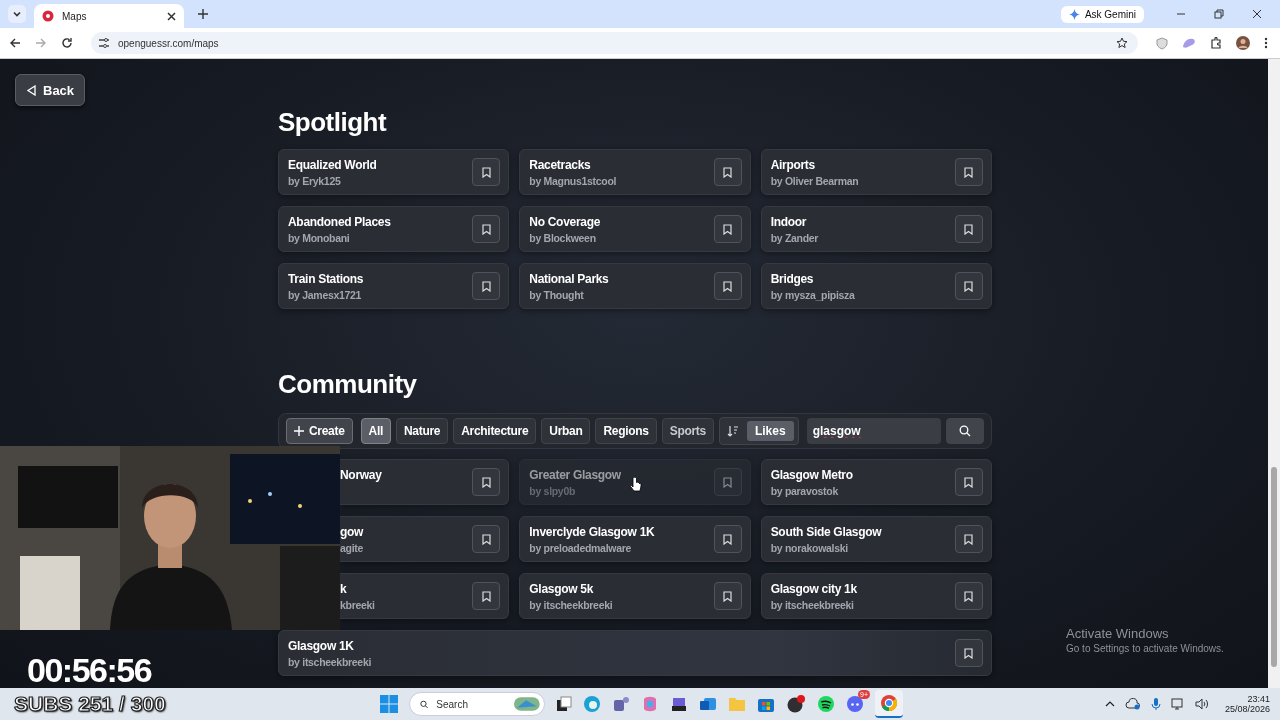  I want to click on search-button, so click(965, 431).